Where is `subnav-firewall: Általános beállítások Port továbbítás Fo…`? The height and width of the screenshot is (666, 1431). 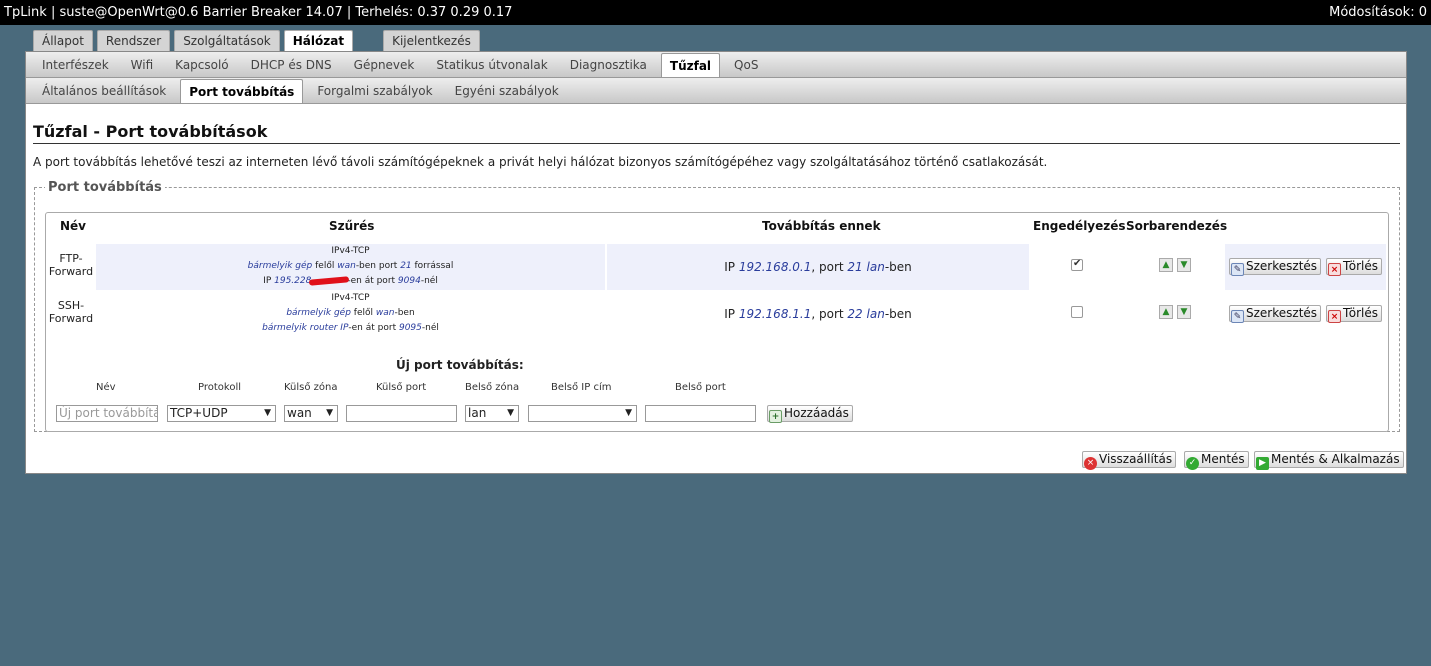 subnav-firewall: Általános beállítások Port továbbítás Fo… is located at coordinates (716, 91).